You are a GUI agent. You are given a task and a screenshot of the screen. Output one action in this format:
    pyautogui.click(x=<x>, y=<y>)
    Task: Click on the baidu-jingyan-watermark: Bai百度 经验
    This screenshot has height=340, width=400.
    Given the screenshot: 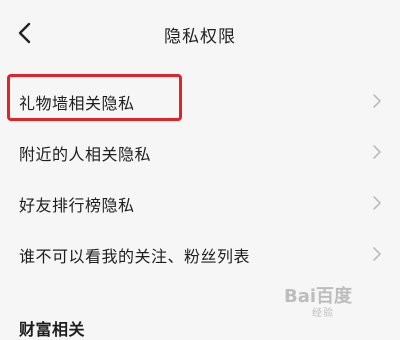 What is the action you would take?
    pyautogui.click(x=330, y=302)
    